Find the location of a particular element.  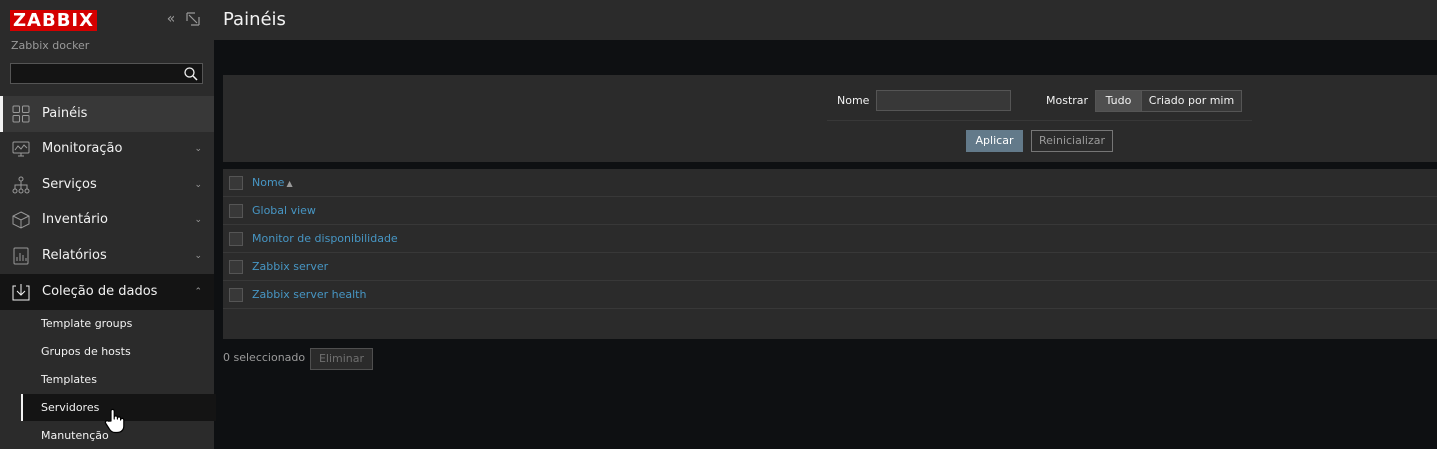

delete-button: Eliminar is located at coordinates (341, 359).